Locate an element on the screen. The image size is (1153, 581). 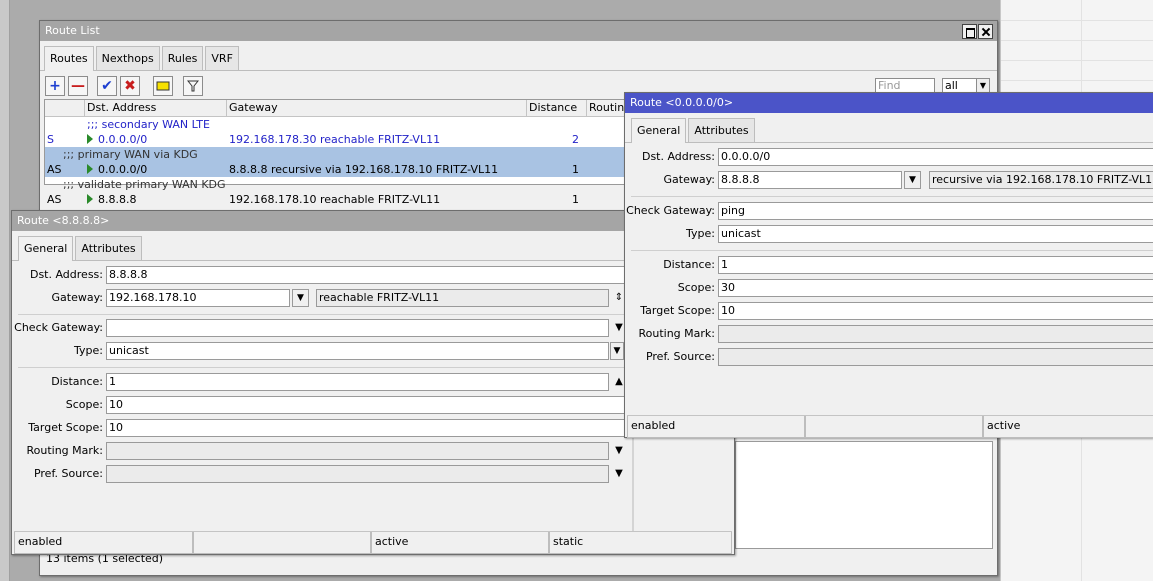
route-default-statusbar: enabled active is located at coordinates (890, 426).